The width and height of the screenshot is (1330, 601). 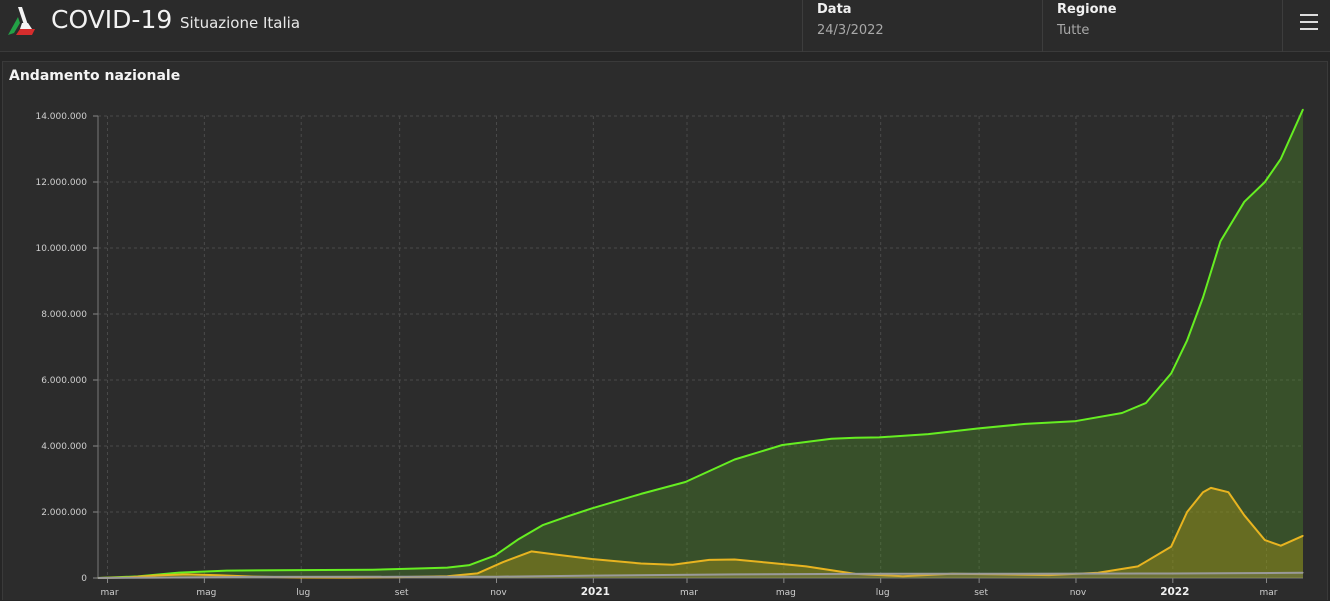 What do you see at coordinates (922, 26) in the screenshot?
I see `date-selector: Data 24/3/2022` at bounding box center [922, 26].